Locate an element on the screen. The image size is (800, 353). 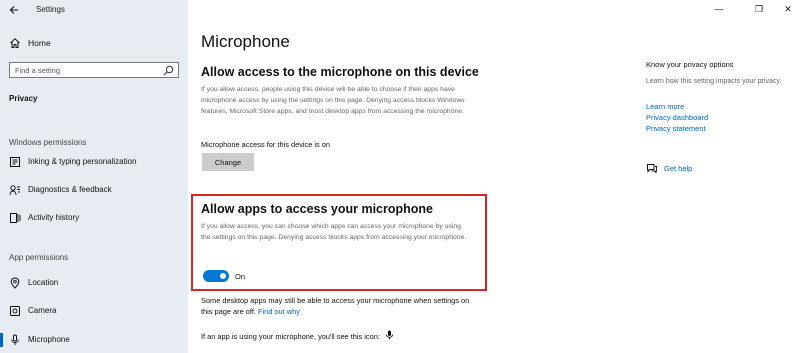
back-arrow-icon is located at coordinates (13, 10).